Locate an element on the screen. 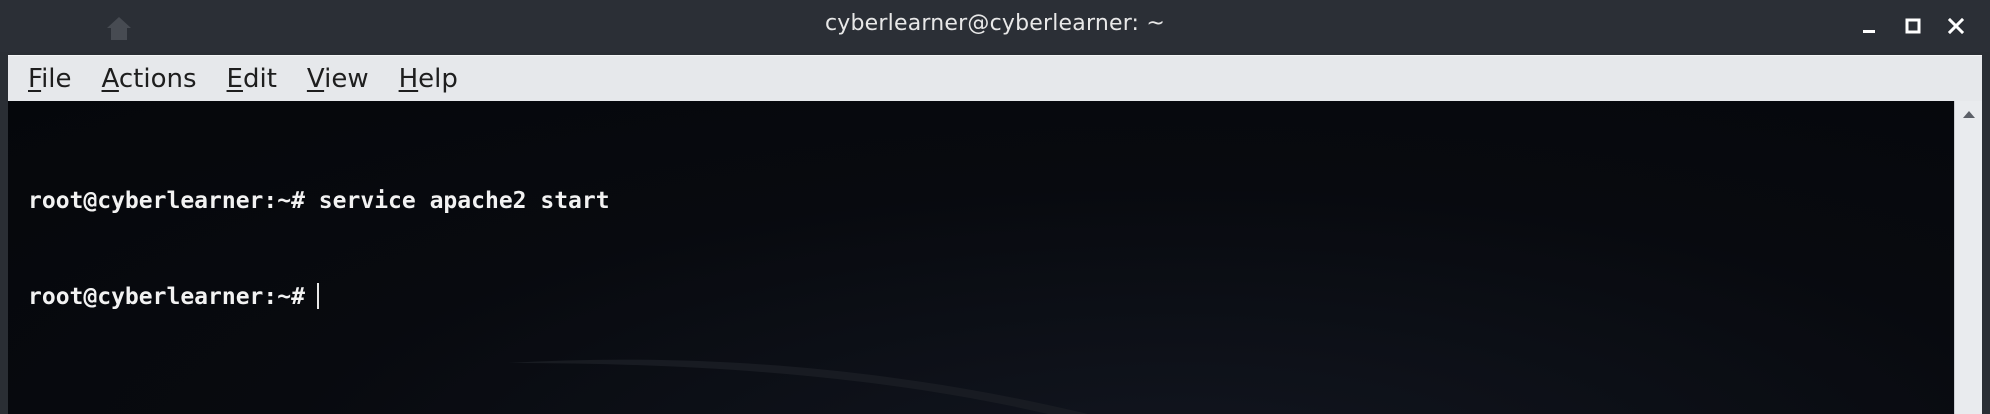  menu-view: View is located at coordinates (338, 79).